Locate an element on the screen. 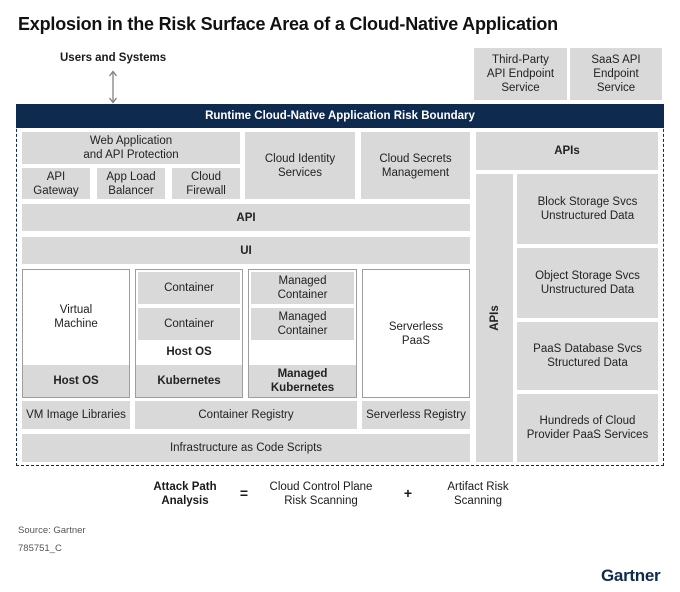  third-party-api-endpoint-box: Third-Party API Endpoint Service is located at coordinates (520, 74).